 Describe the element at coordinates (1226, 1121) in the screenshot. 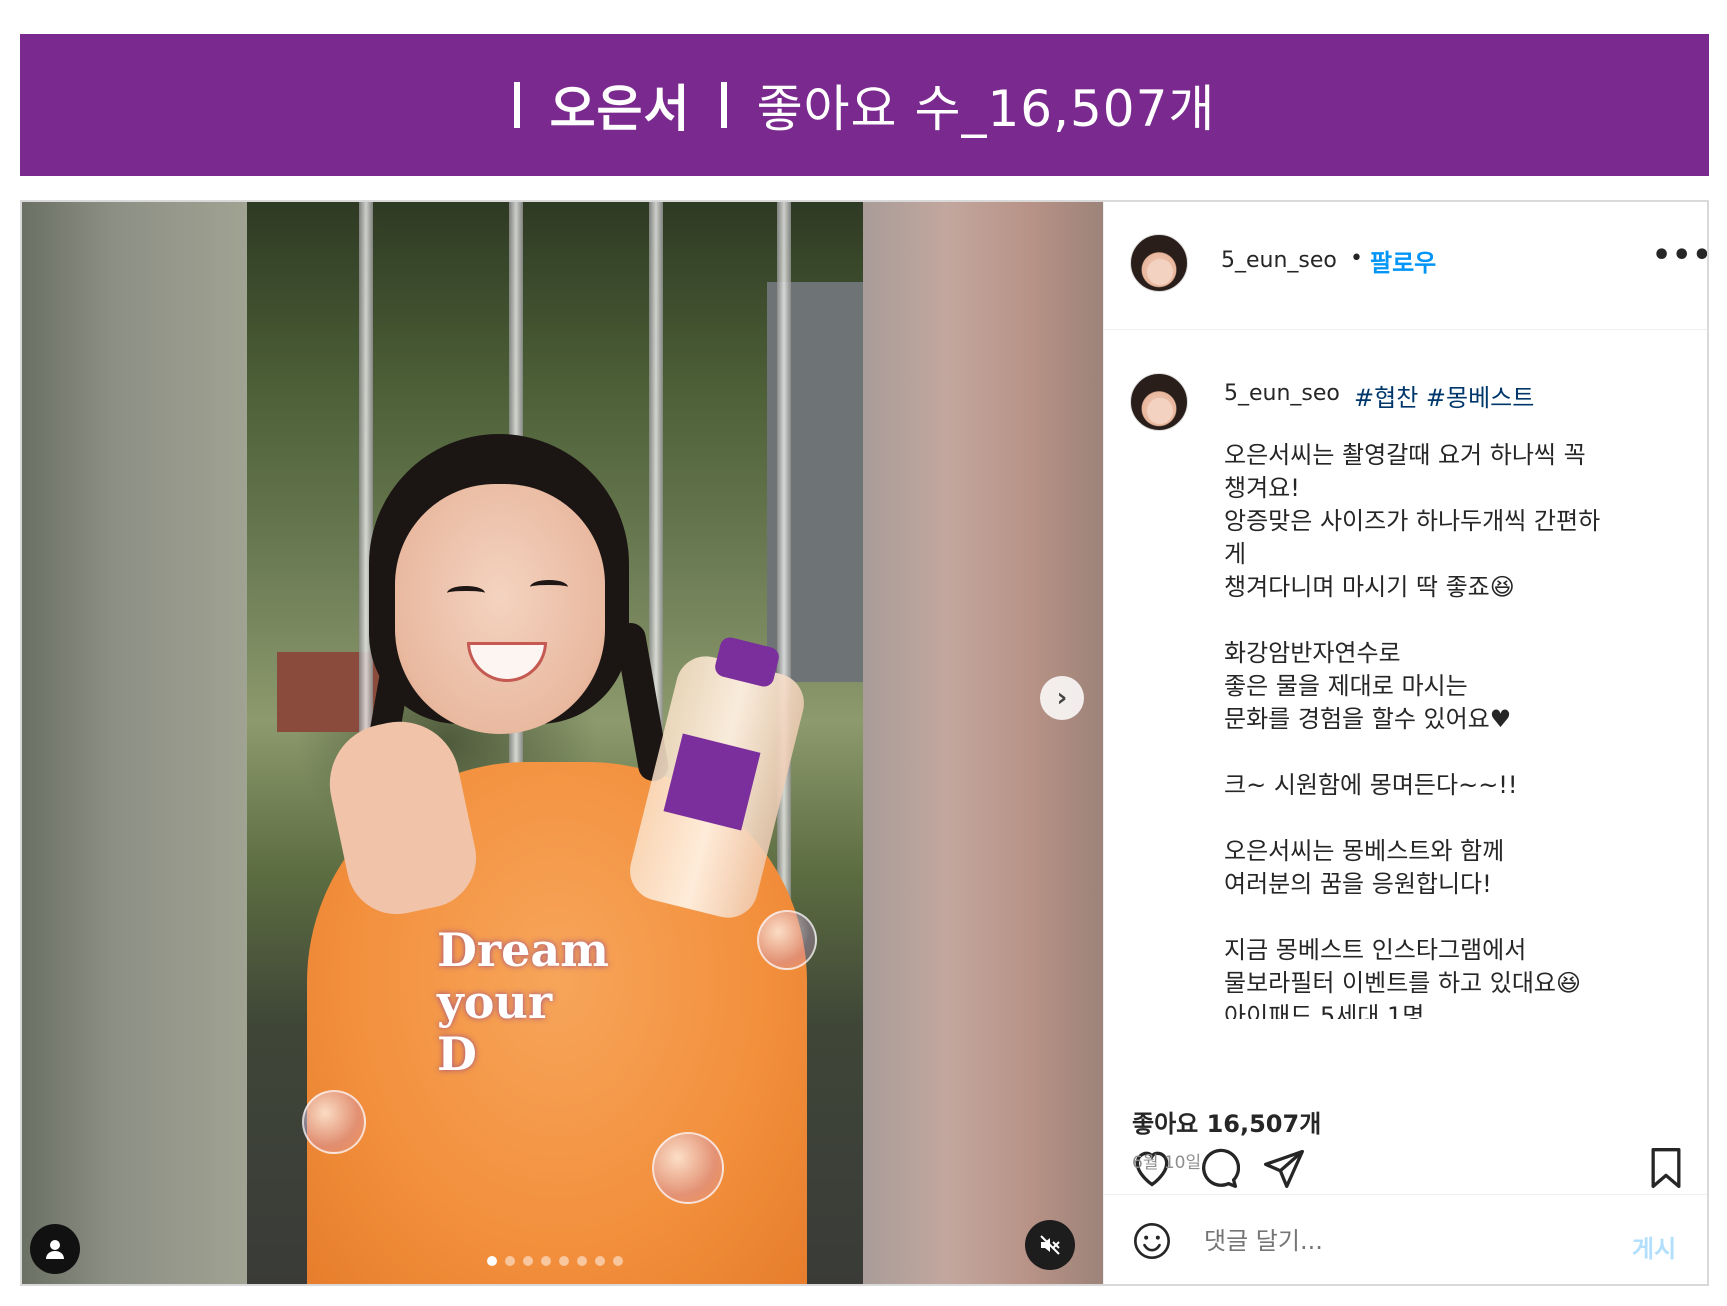

I see `likes-count: 좋아요 16,507개` at that location.